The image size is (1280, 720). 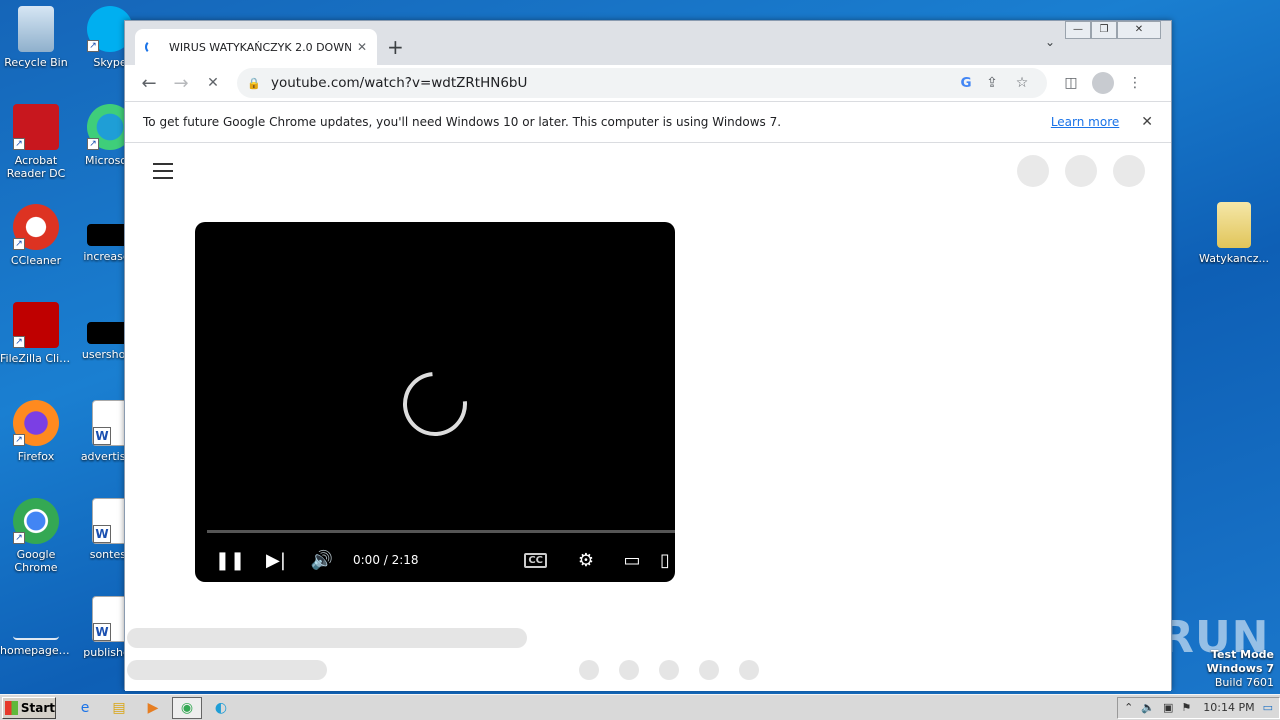 I want to click on restore-button: ❐, so click(x=1104, y=30).